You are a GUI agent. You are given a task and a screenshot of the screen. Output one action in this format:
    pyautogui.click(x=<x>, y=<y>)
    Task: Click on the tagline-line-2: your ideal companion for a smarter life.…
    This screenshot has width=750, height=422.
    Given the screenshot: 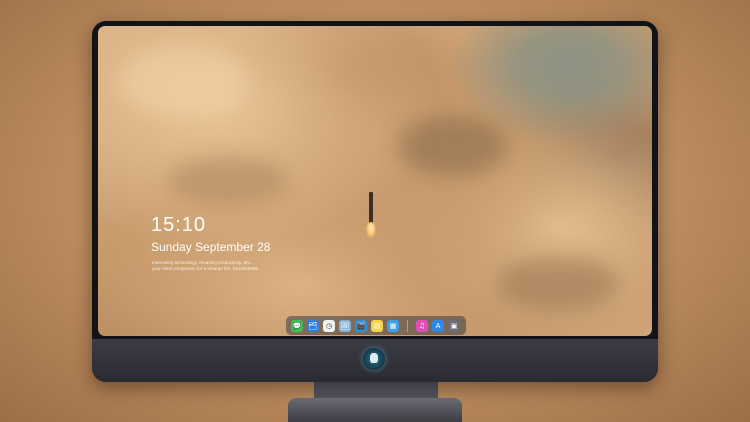 What is the action you would take?
    pyautogui.click(x=205, y=268)
    